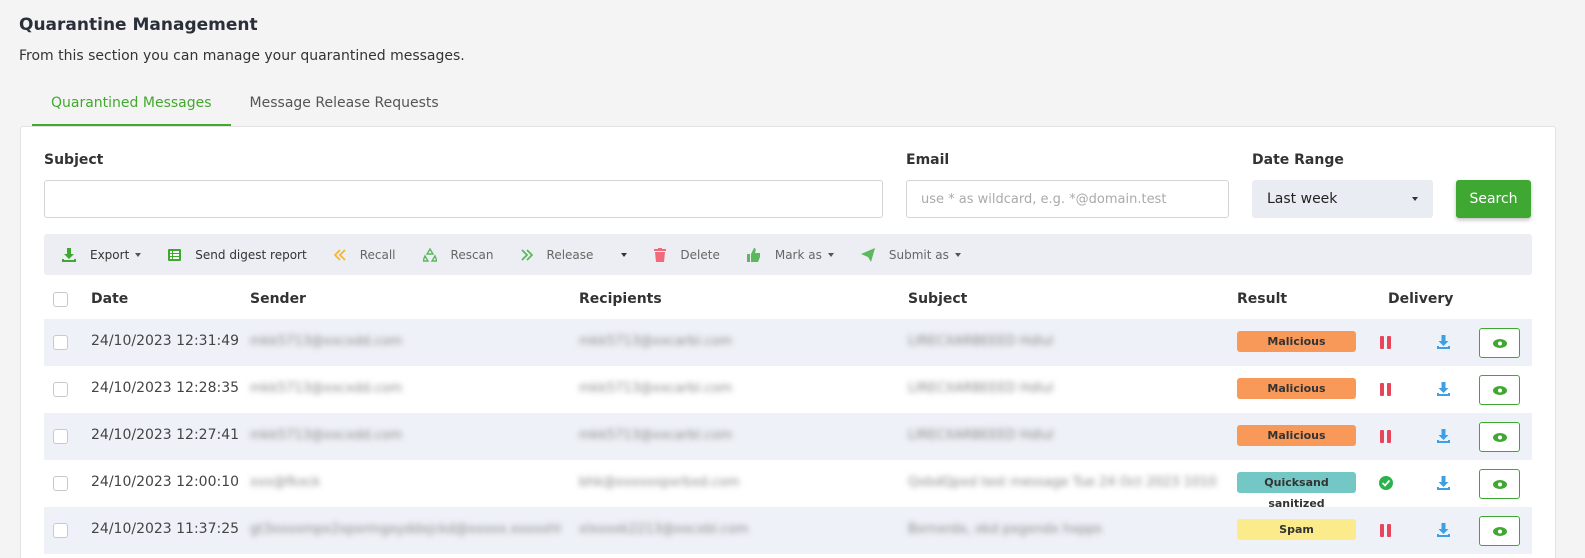 This screenshot has height=558, width=1585. What do you see at coordinates (278, 299) in the screenshot?
I see `column-sender: Sender` at bounding box center [278, 299].